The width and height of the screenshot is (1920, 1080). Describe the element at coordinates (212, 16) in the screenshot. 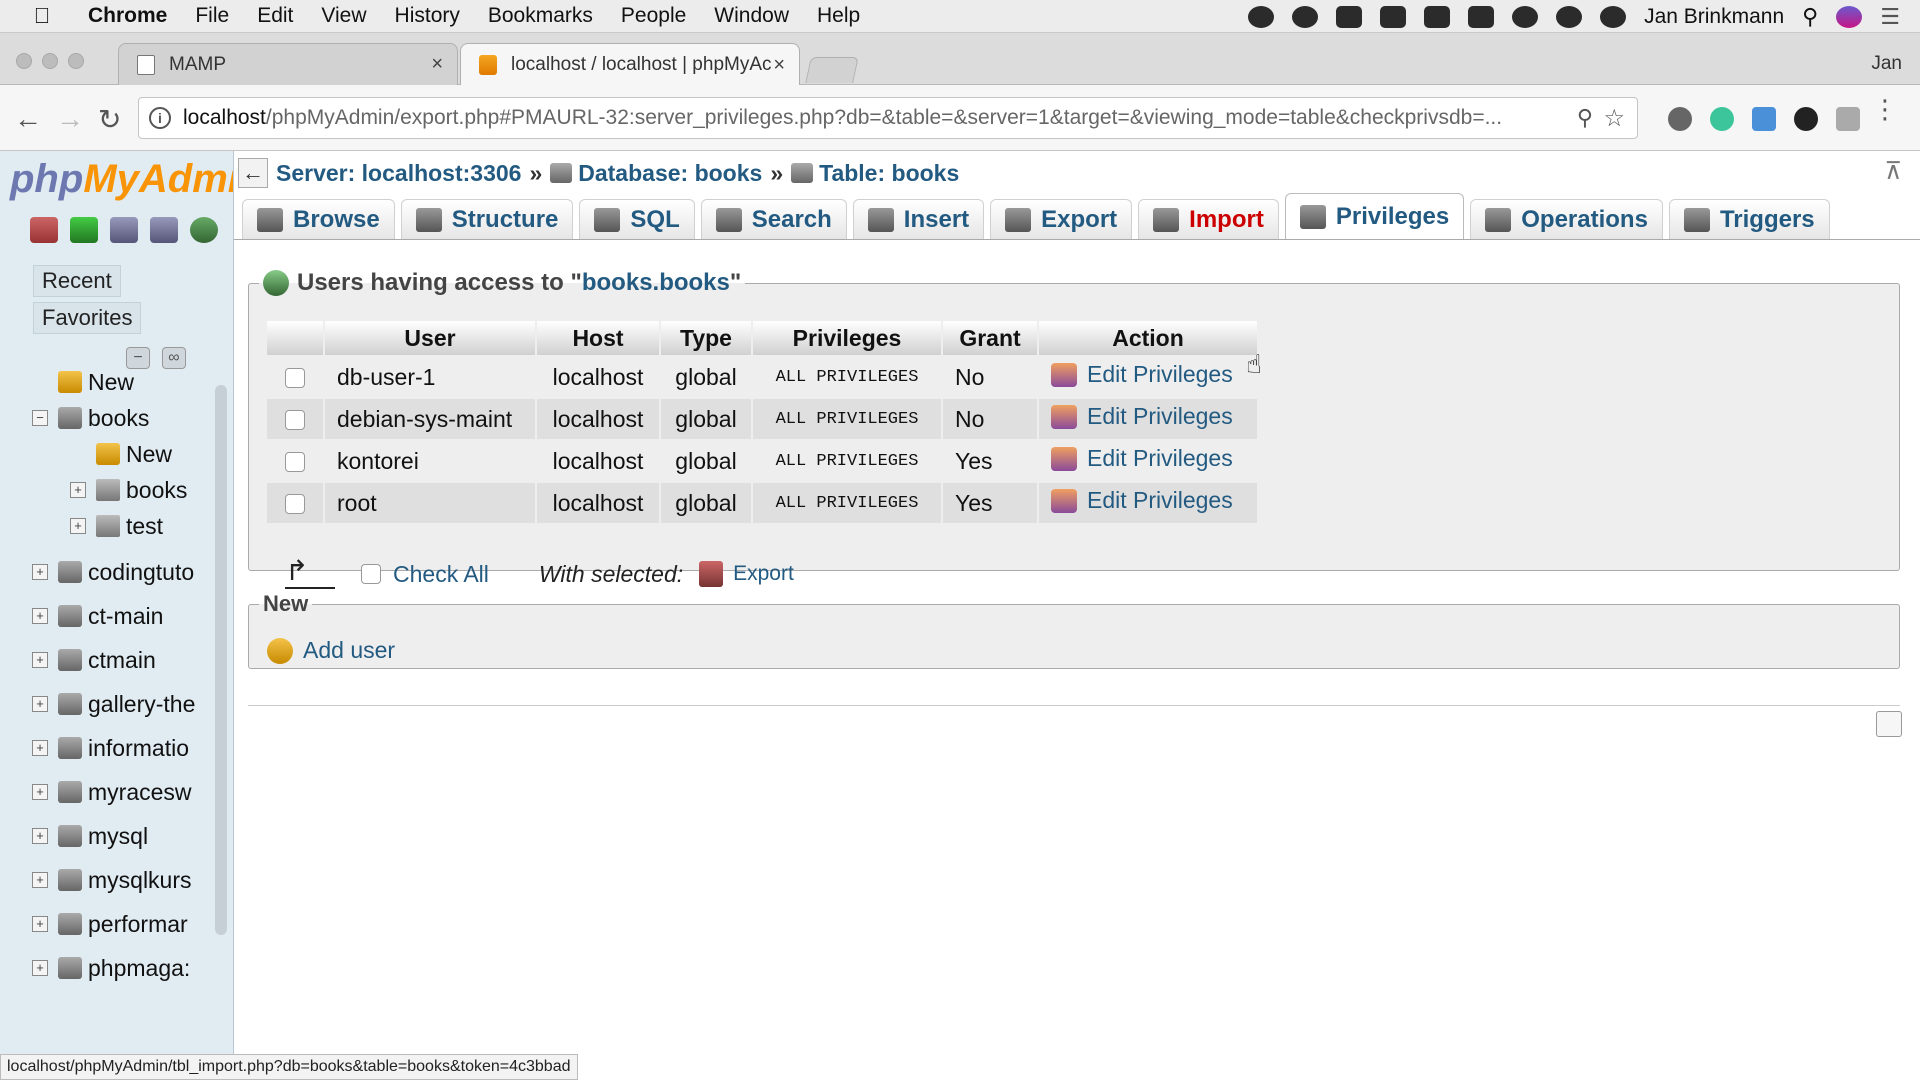

I see `menu-file: File` at that location.